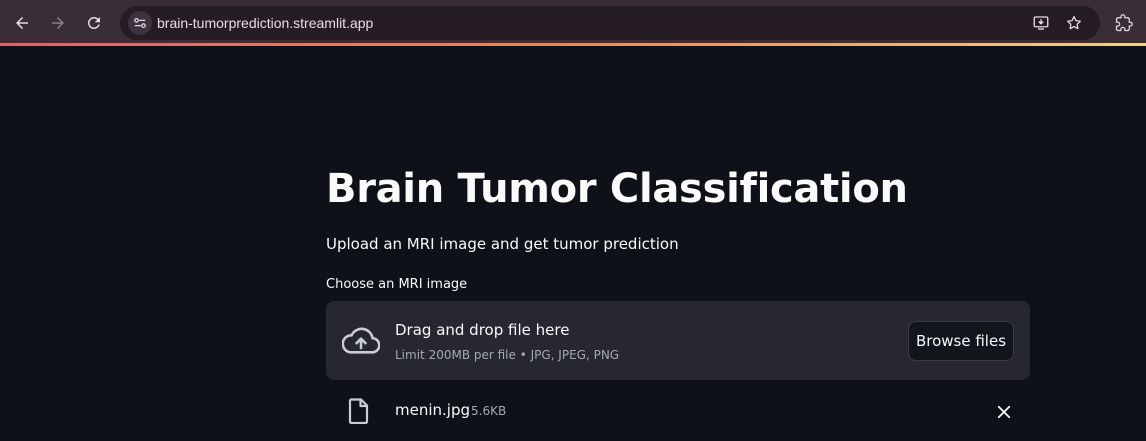 This screenshot has height=441, width=1146. What do you see at coordinates (432, 410) in the screenshot?
I see `uploaded-file-name: menin.jpg` at bounding box center [432, 410].